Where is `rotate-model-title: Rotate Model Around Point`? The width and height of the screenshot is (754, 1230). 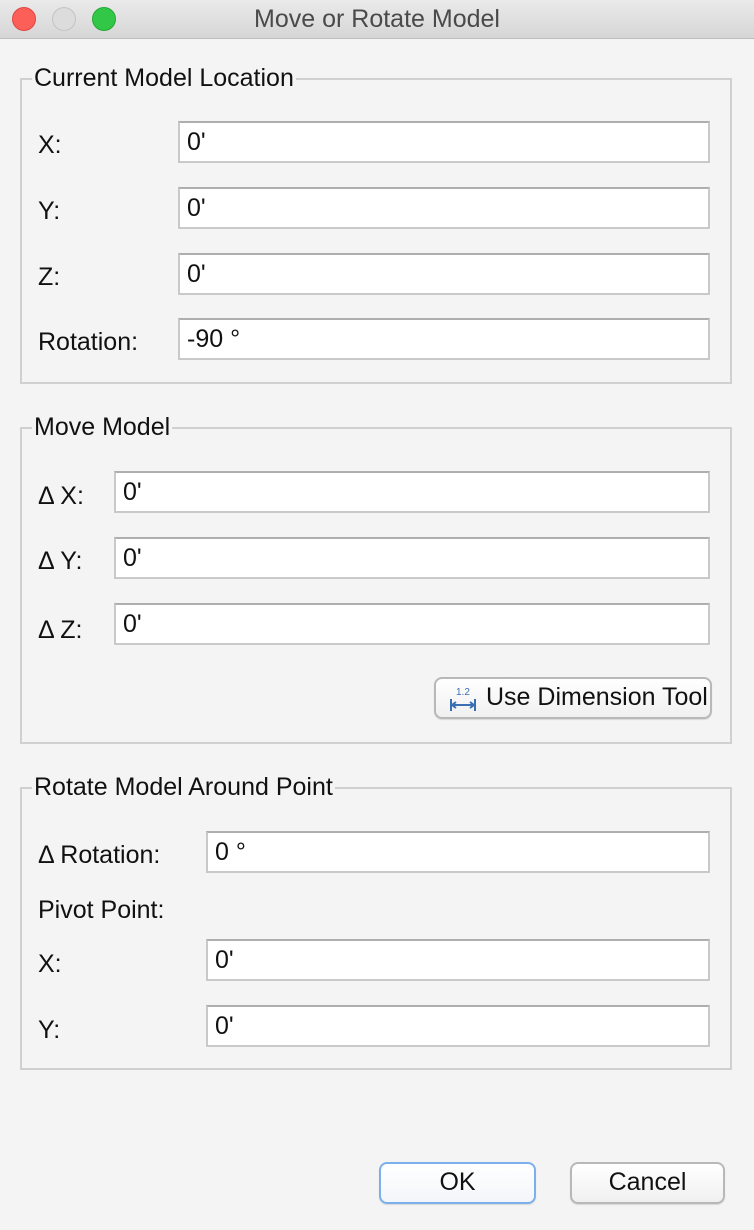
rotate-model-title: Rotate Model Around Point is located at coordinates (183, 787).